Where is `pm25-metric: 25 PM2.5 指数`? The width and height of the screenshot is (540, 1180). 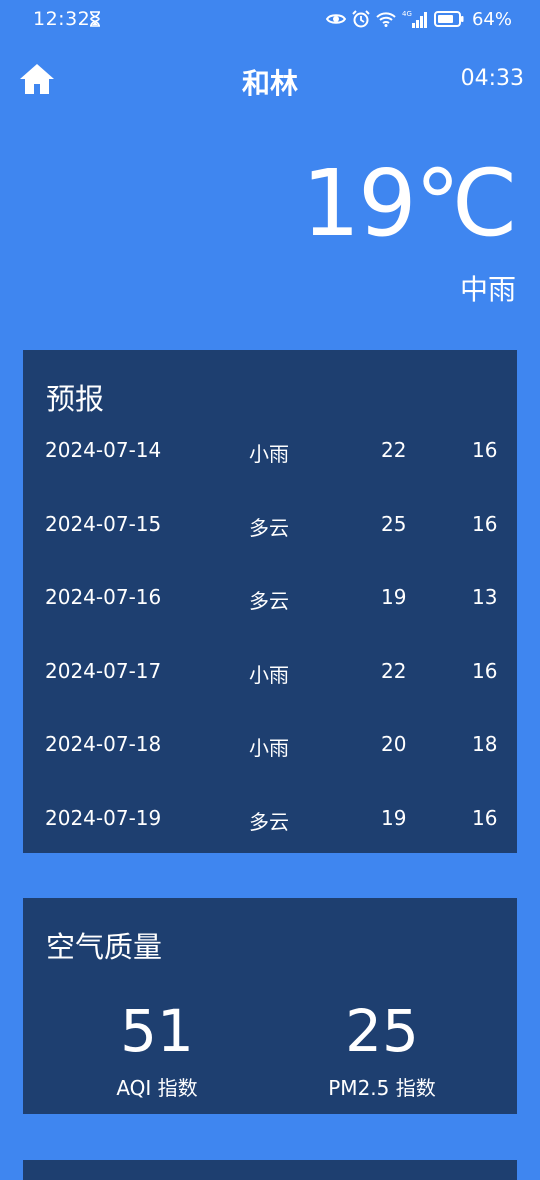 pm25-metric: 25 PM2.5 指数 is located at coordinates (382, 1051).